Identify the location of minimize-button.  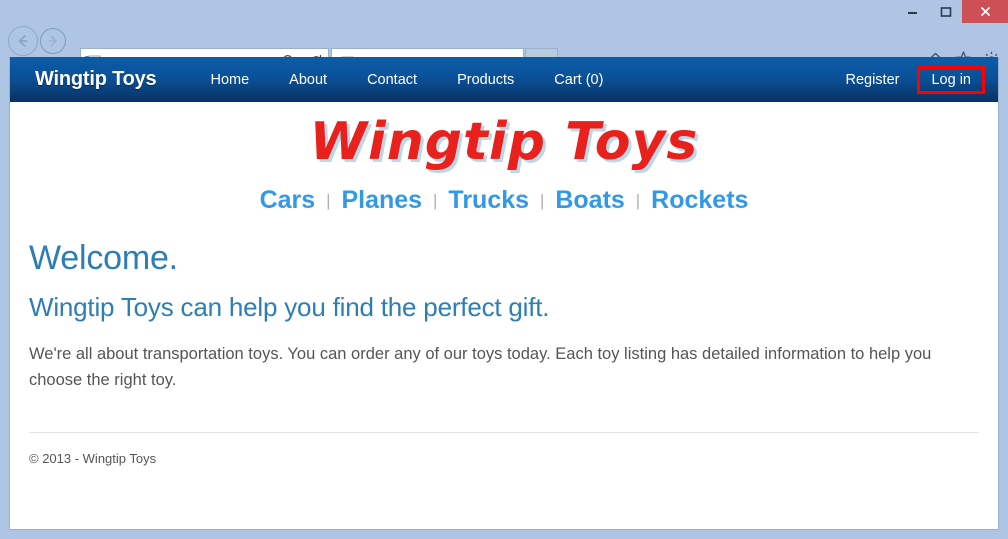
(912, 11).